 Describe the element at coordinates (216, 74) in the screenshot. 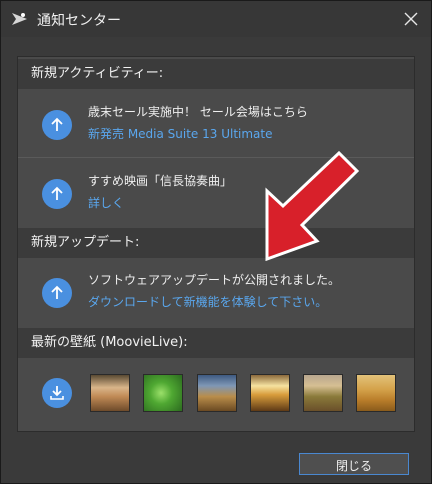

I see `activity-section-header: 新規アクティビティー:` at that location.